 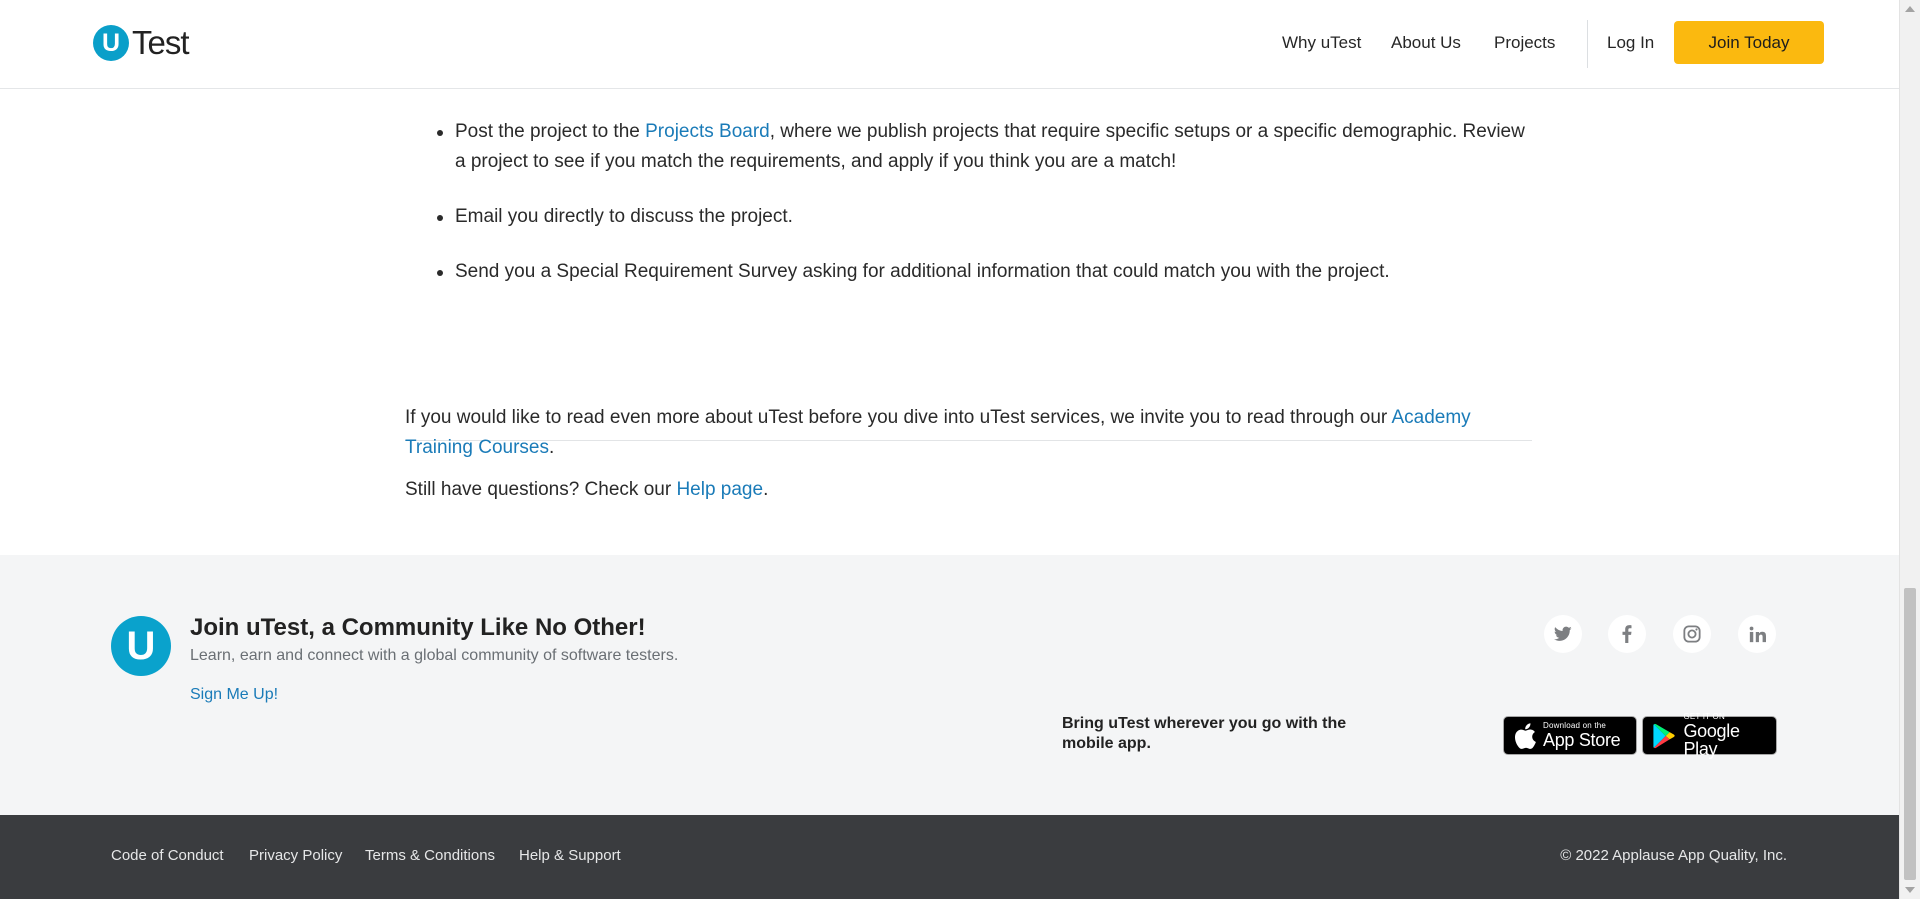 What do you see at coordinates (1910, 890) in the screenshot?
I see `scroll-down-arrow-icon` at bounding box center [1910, 890].